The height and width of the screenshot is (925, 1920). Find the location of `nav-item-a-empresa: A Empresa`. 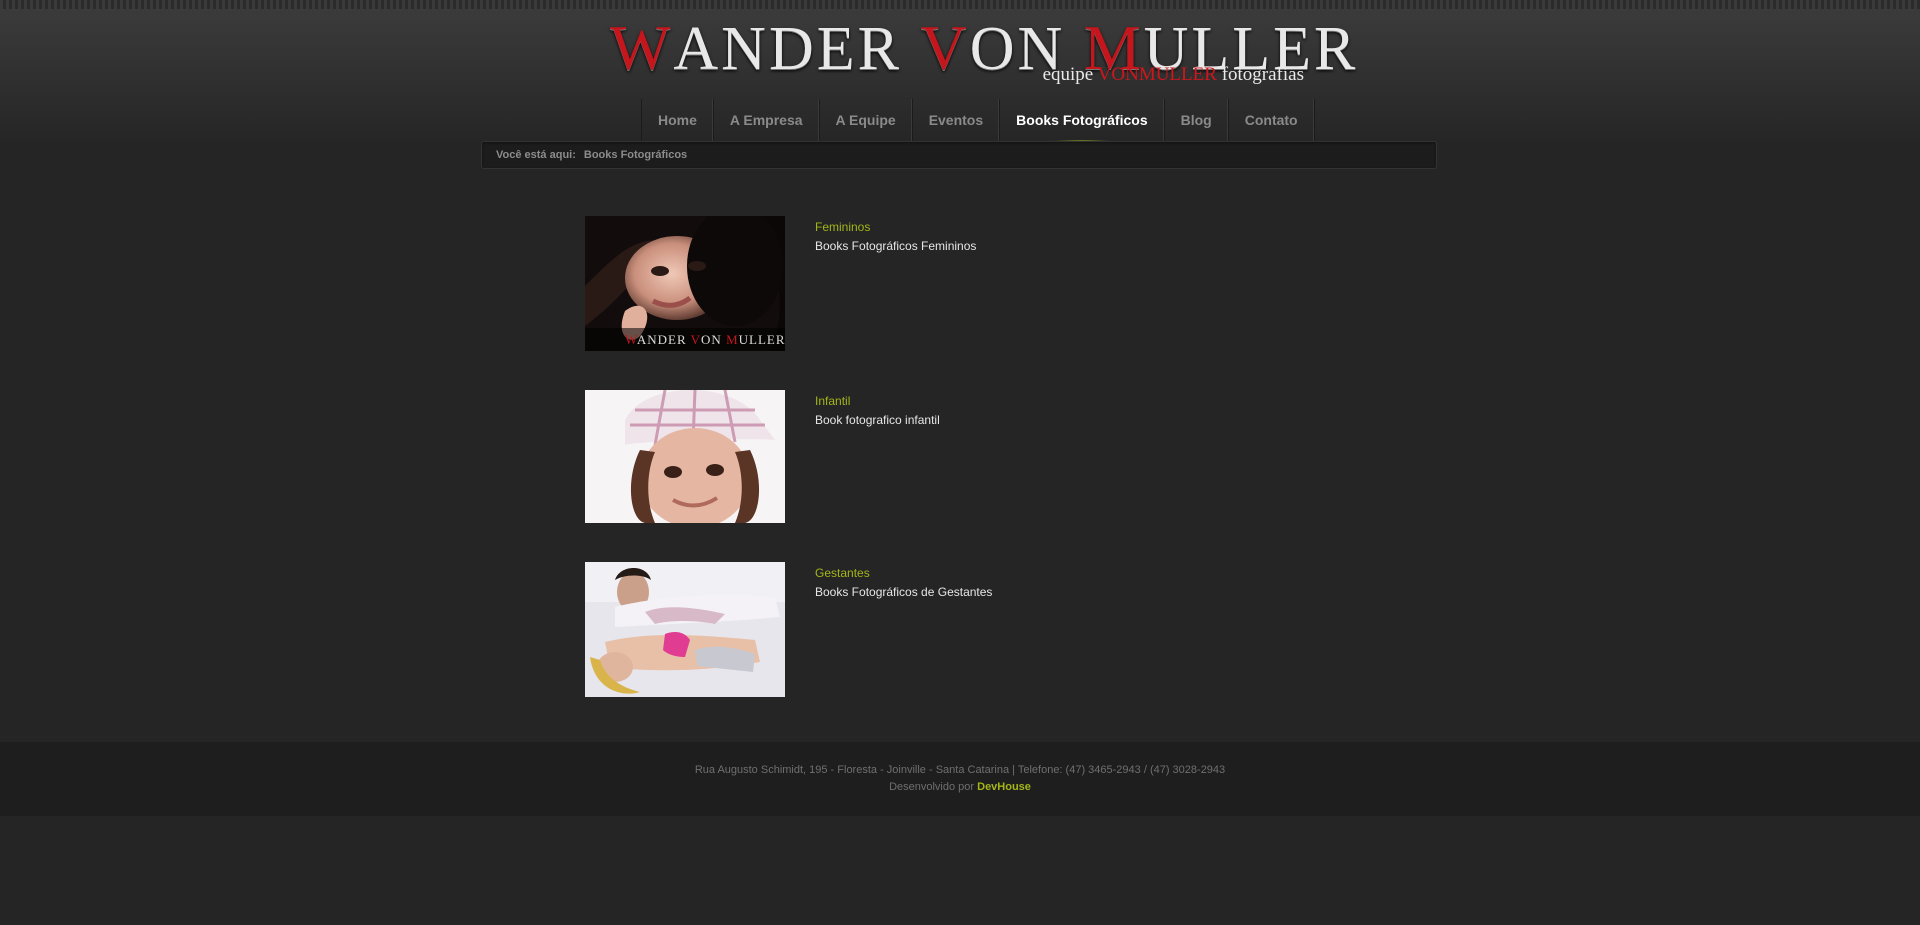

nav-item-a-empresa: A Empresa is located at coordinates (767, 120).